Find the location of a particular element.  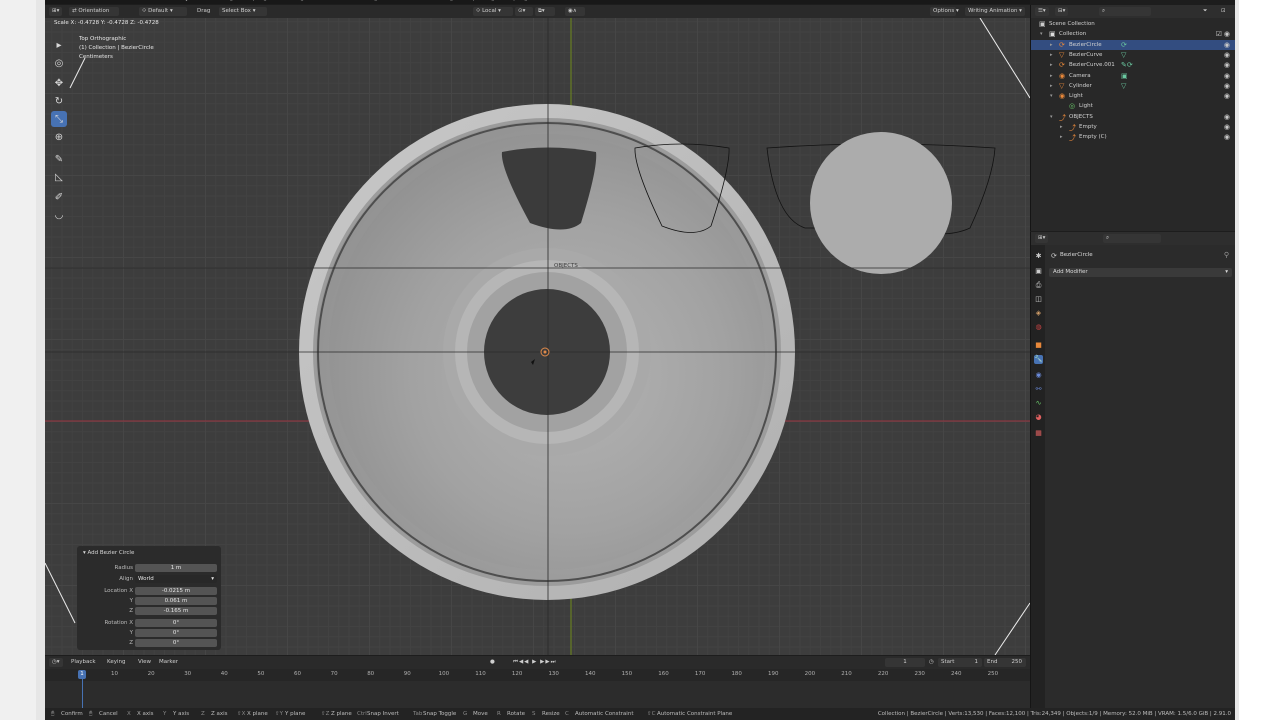

proportional-edit-icon: ◉∧ is located at coordinates (575, 11).